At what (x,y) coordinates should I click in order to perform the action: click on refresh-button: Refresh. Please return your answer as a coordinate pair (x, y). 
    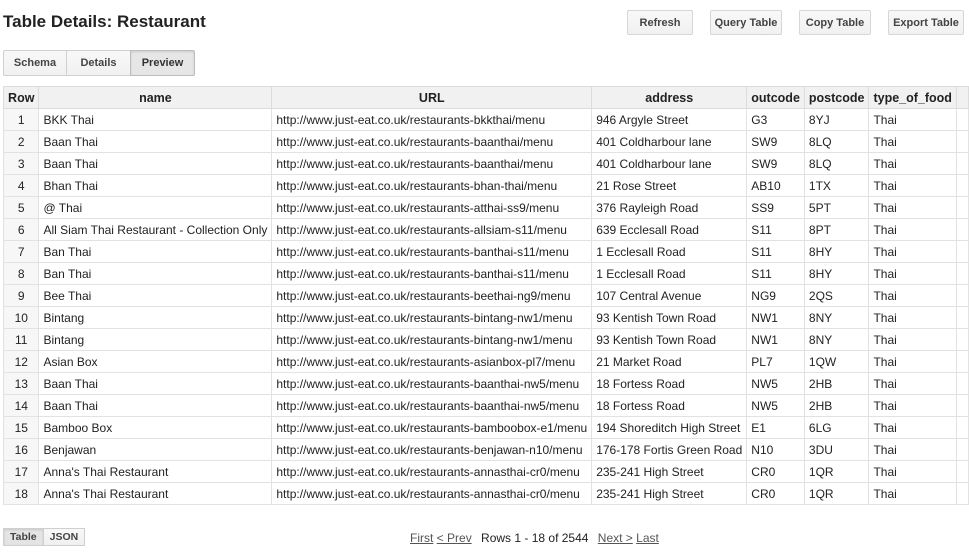
    Looking at the image, I should click on (660, 22).